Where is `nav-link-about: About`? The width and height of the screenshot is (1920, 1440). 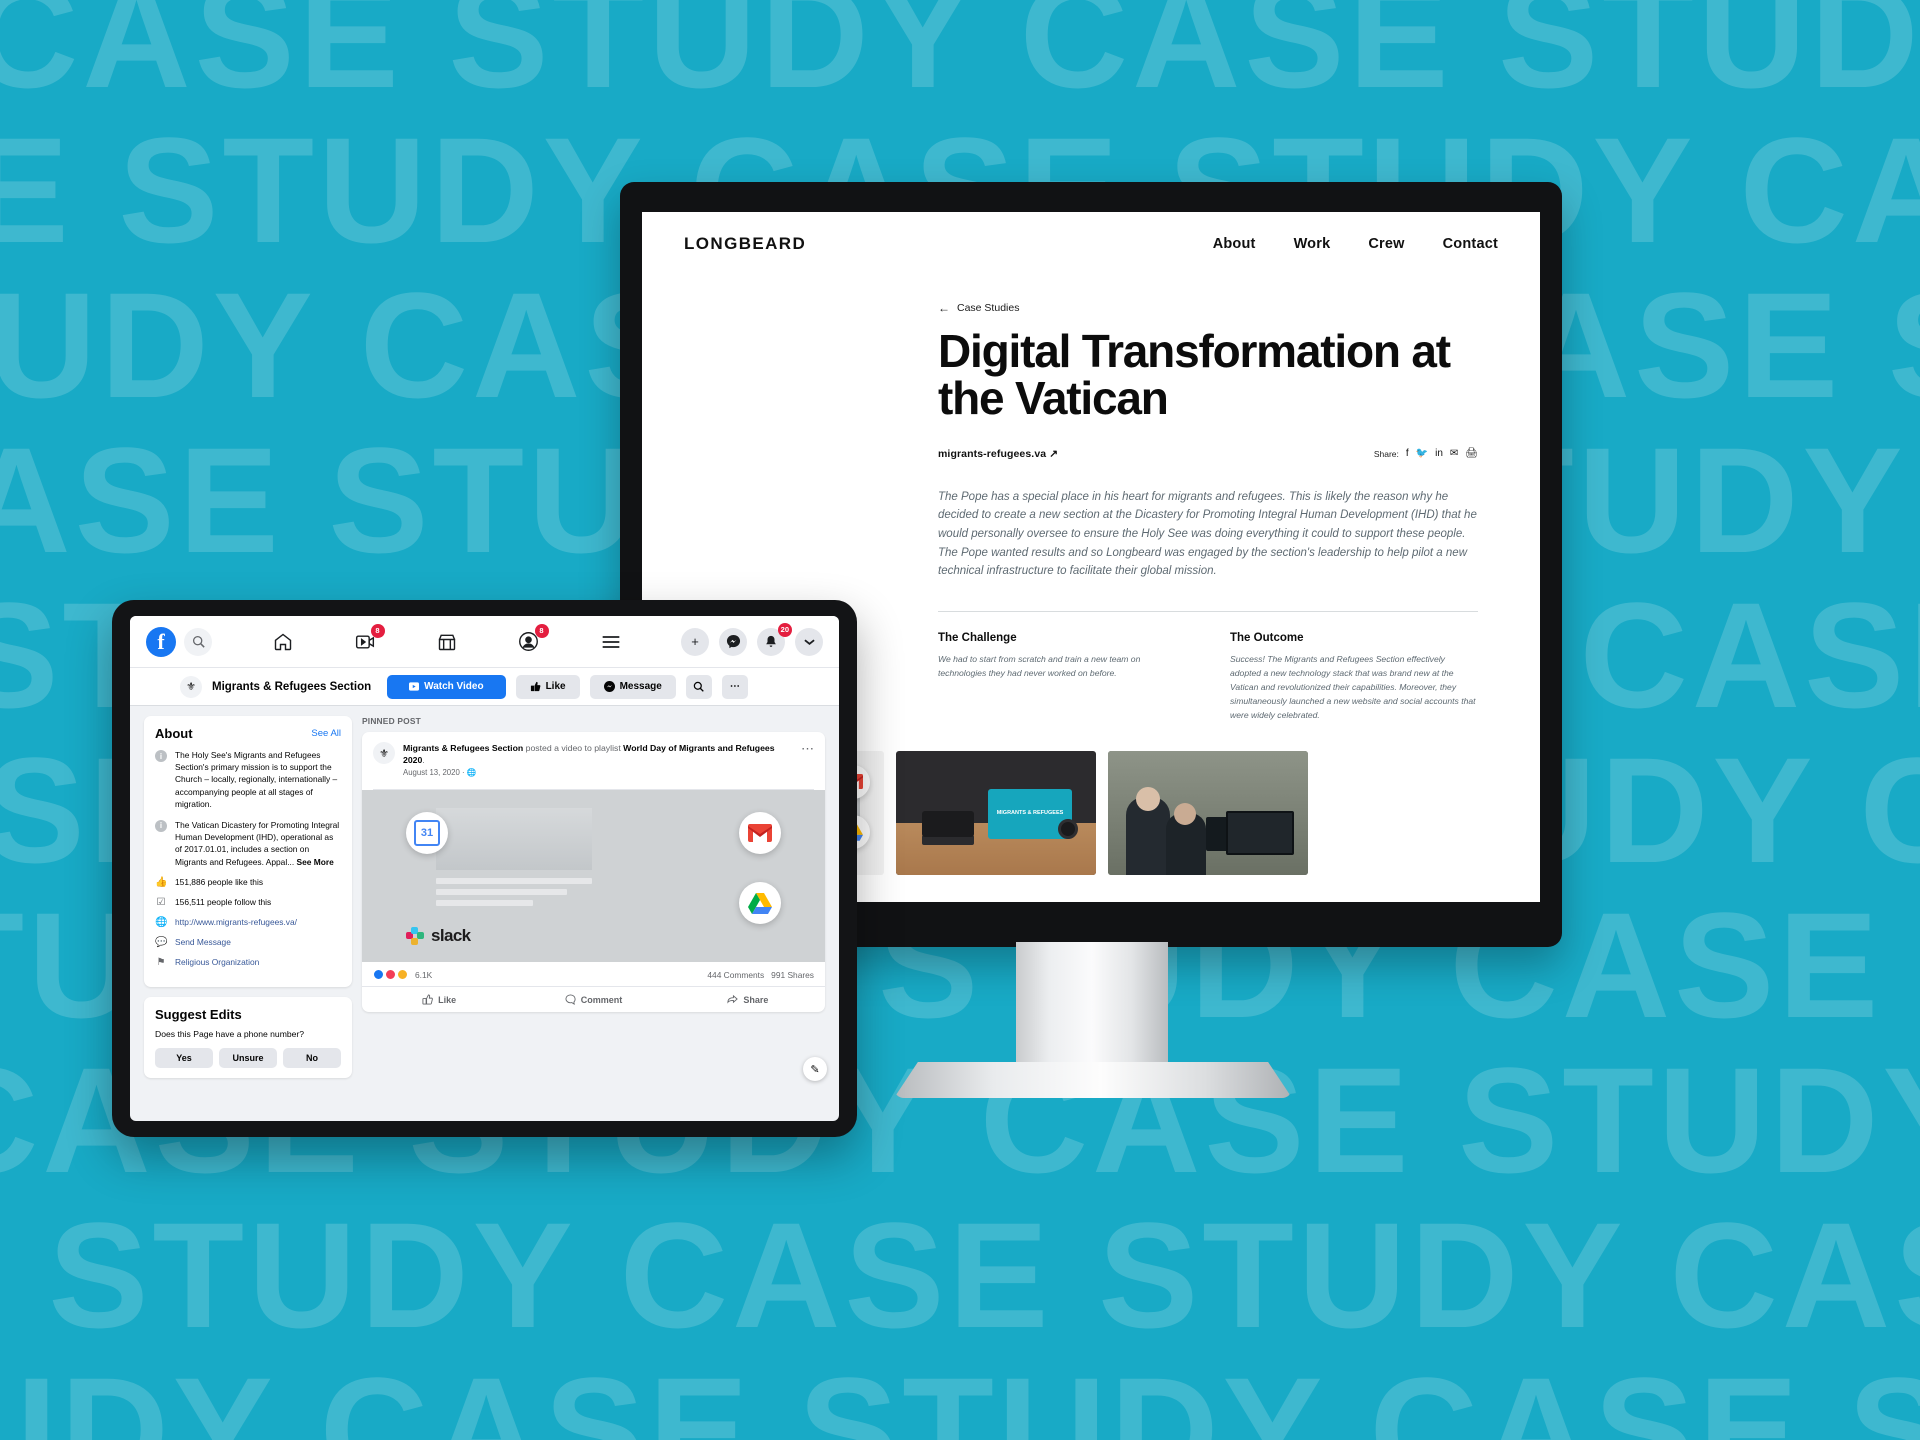 nav-link-about: About is located at coordinates (1234, 244).